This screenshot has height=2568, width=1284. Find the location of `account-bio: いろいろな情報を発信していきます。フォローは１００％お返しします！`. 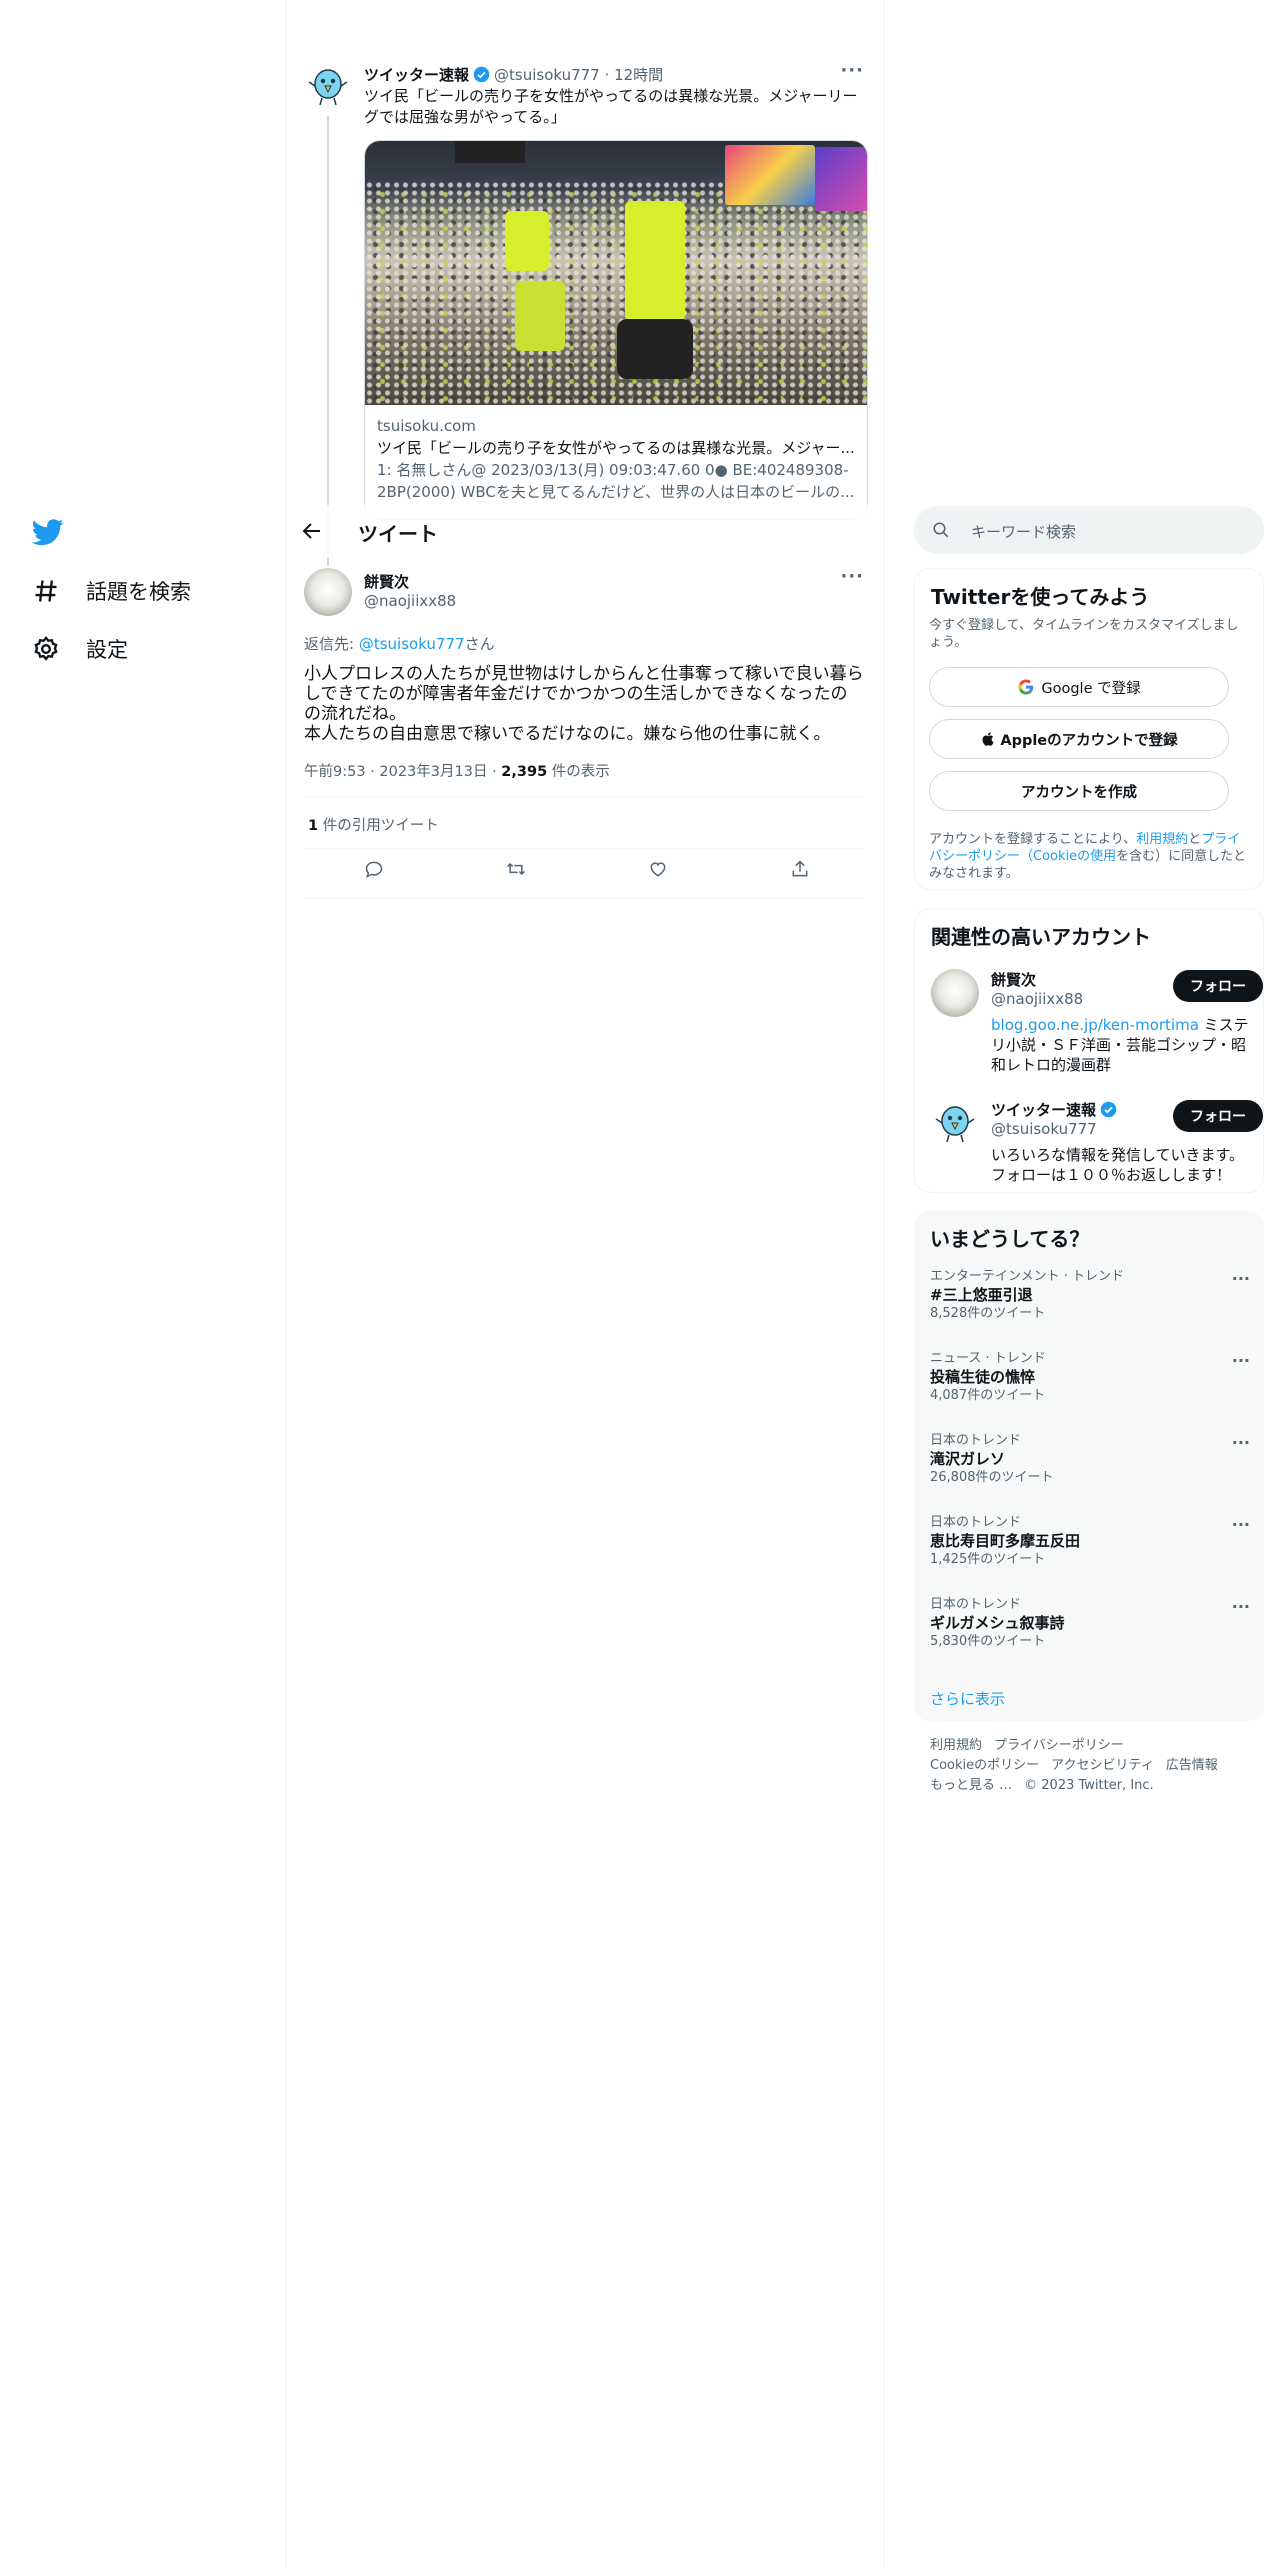

account-bio: いろいろな情報を発信していきます。フォローは１００％お返しします！ is located at coordinates (1118, 1165).